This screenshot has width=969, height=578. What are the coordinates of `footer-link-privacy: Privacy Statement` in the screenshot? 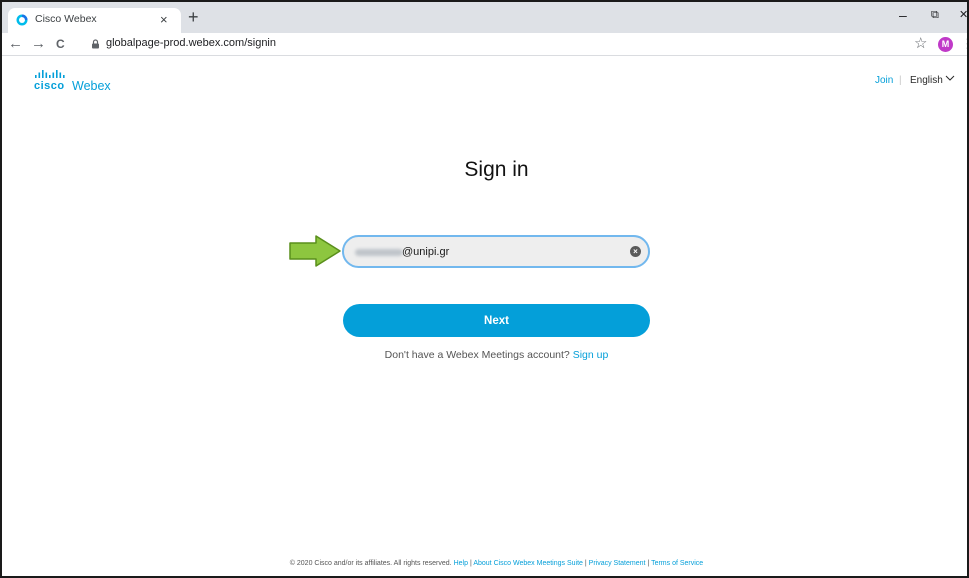 It's located at (617, 563).